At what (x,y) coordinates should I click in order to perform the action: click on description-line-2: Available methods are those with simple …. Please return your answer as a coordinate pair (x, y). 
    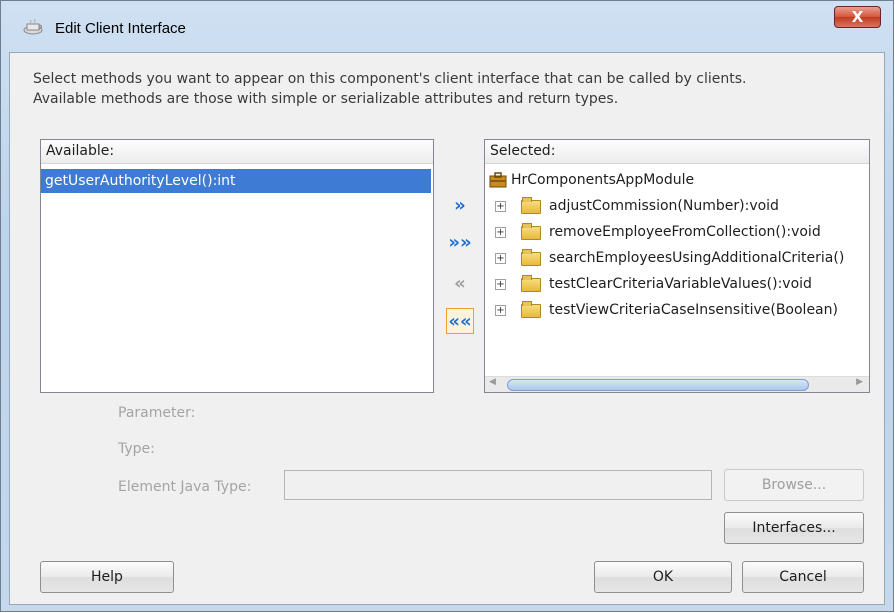
    Looking at the image, I should click on (326, 99).